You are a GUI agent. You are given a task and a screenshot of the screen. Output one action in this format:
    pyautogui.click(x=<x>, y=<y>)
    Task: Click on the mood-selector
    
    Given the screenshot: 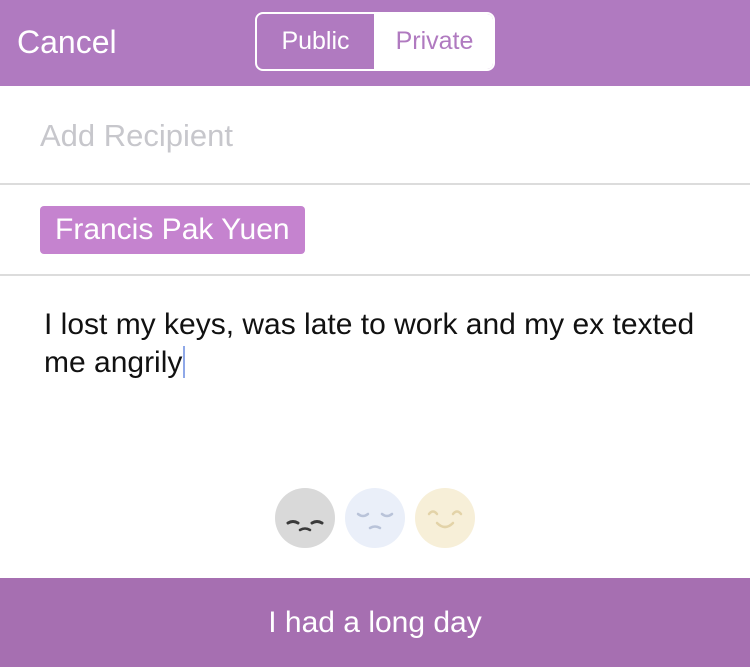 What is the action you would take?
    pyautogui.click(x=375, y=518)
    